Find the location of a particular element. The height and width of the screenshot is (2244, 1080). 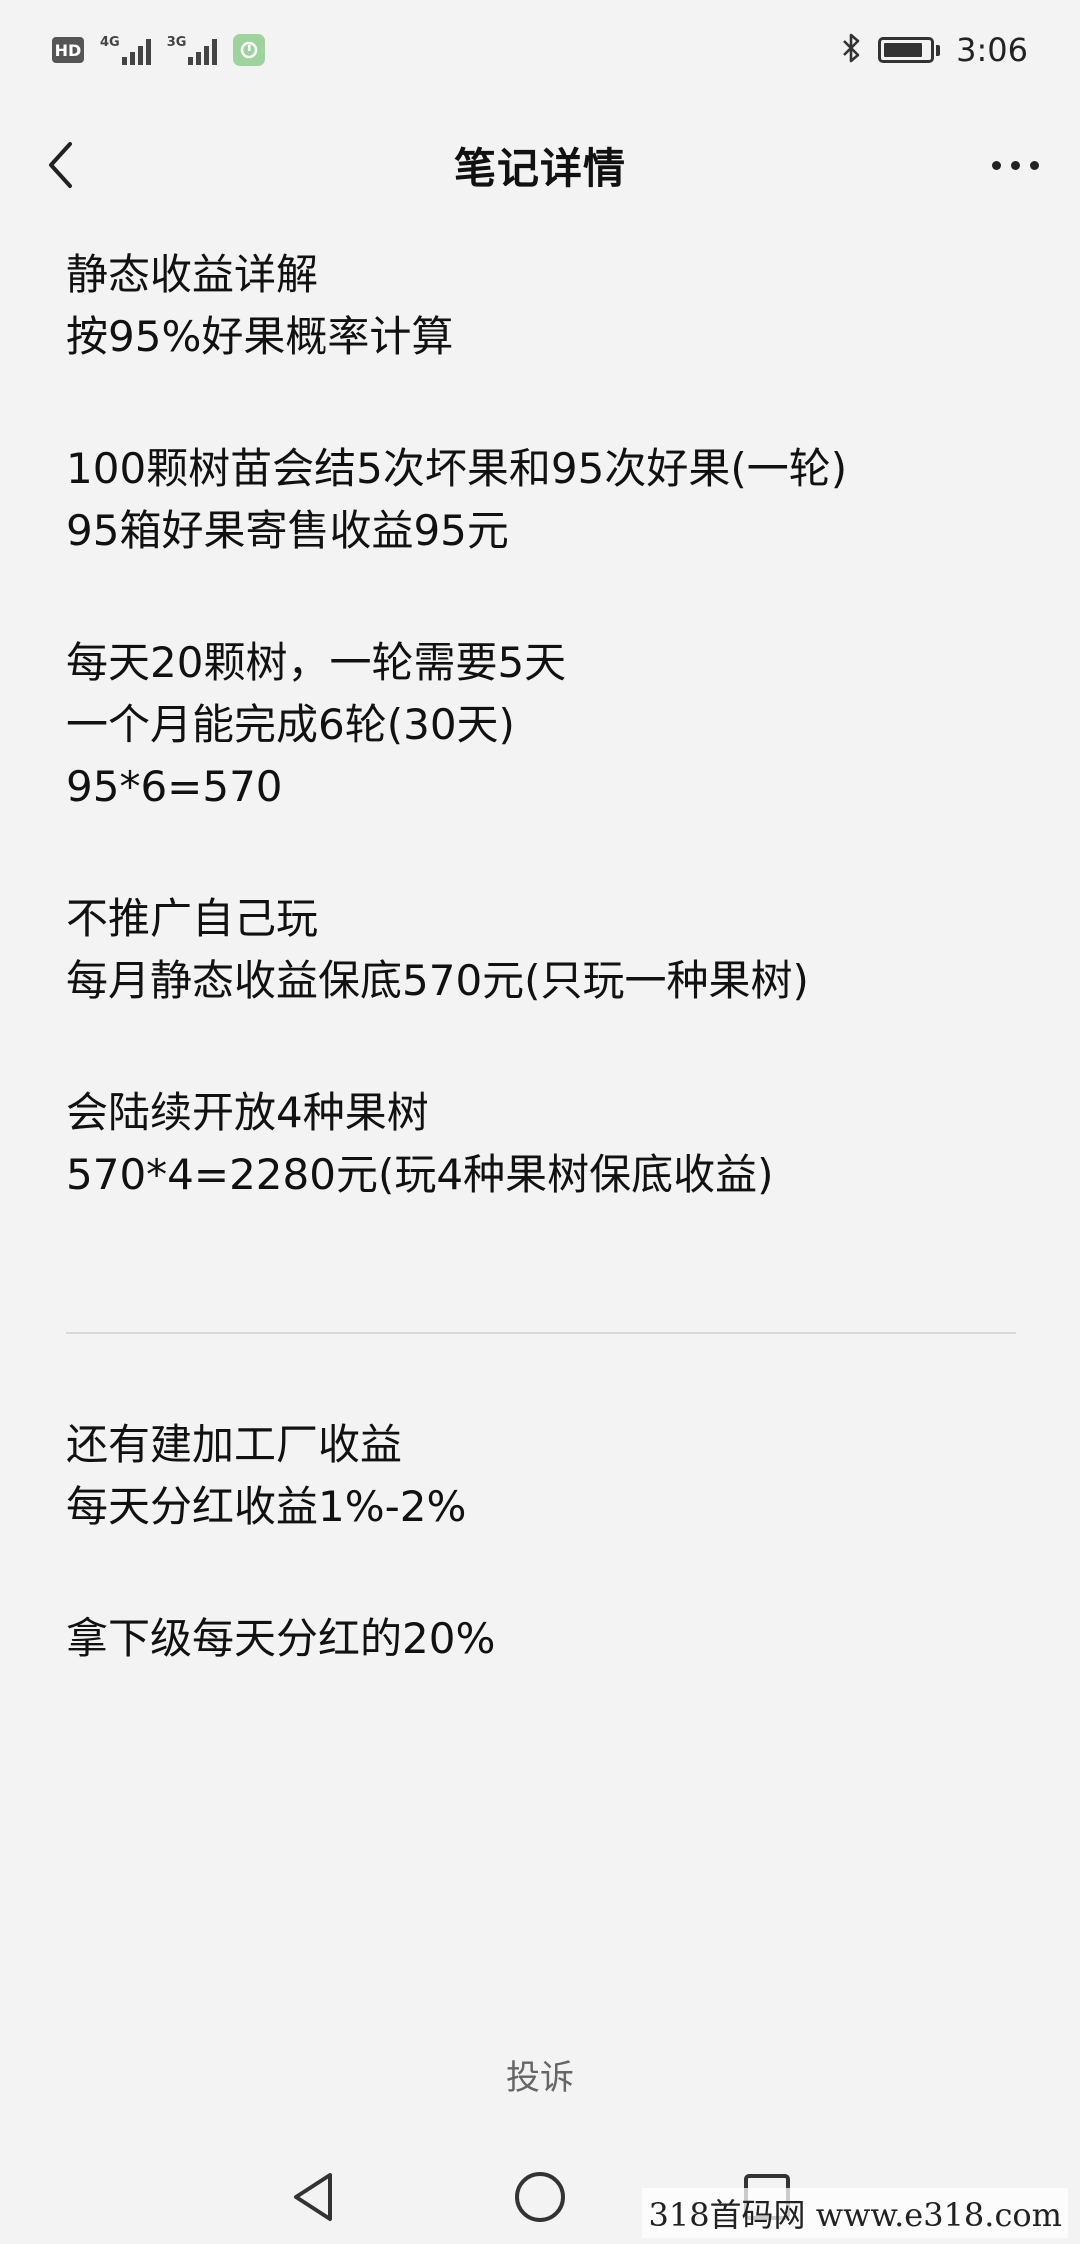

title-bar: 笔记详情 is located at coordinates (540, 165).